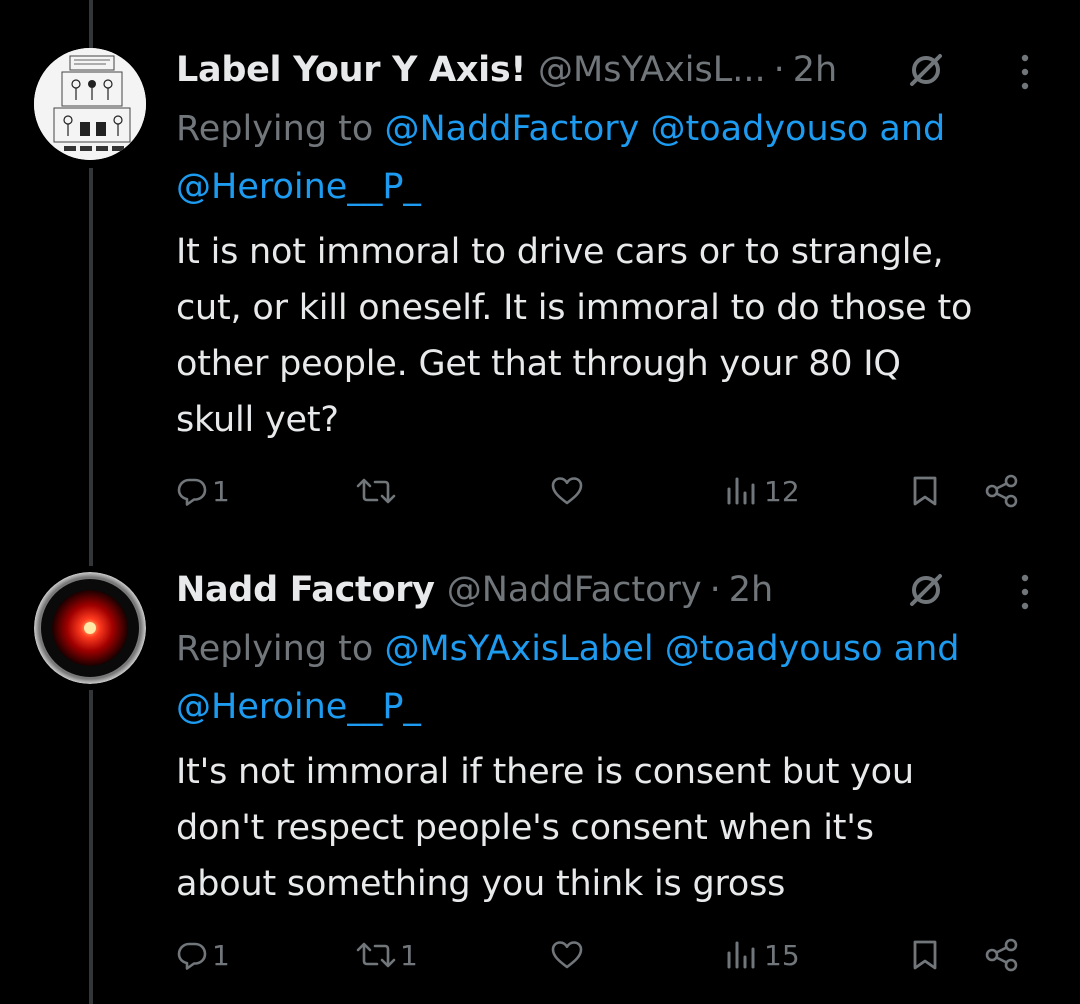  I want to click on retweet-icon, so click(376, 955).